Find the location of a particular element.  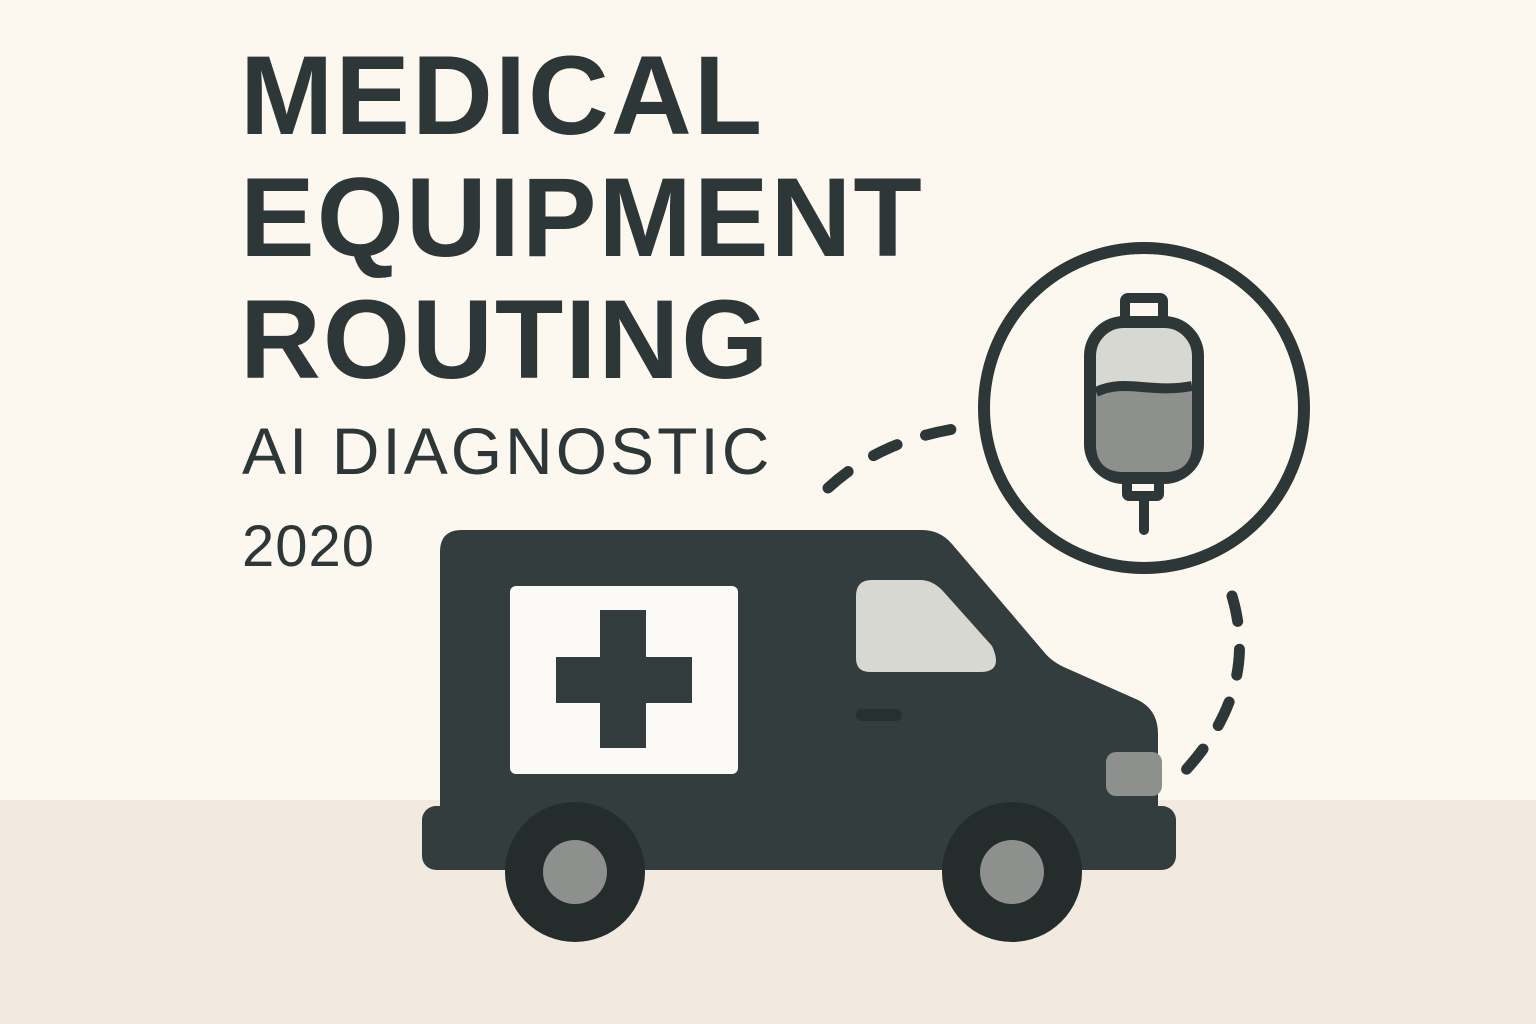

rear-wheel is located at coordinates (575, 872).